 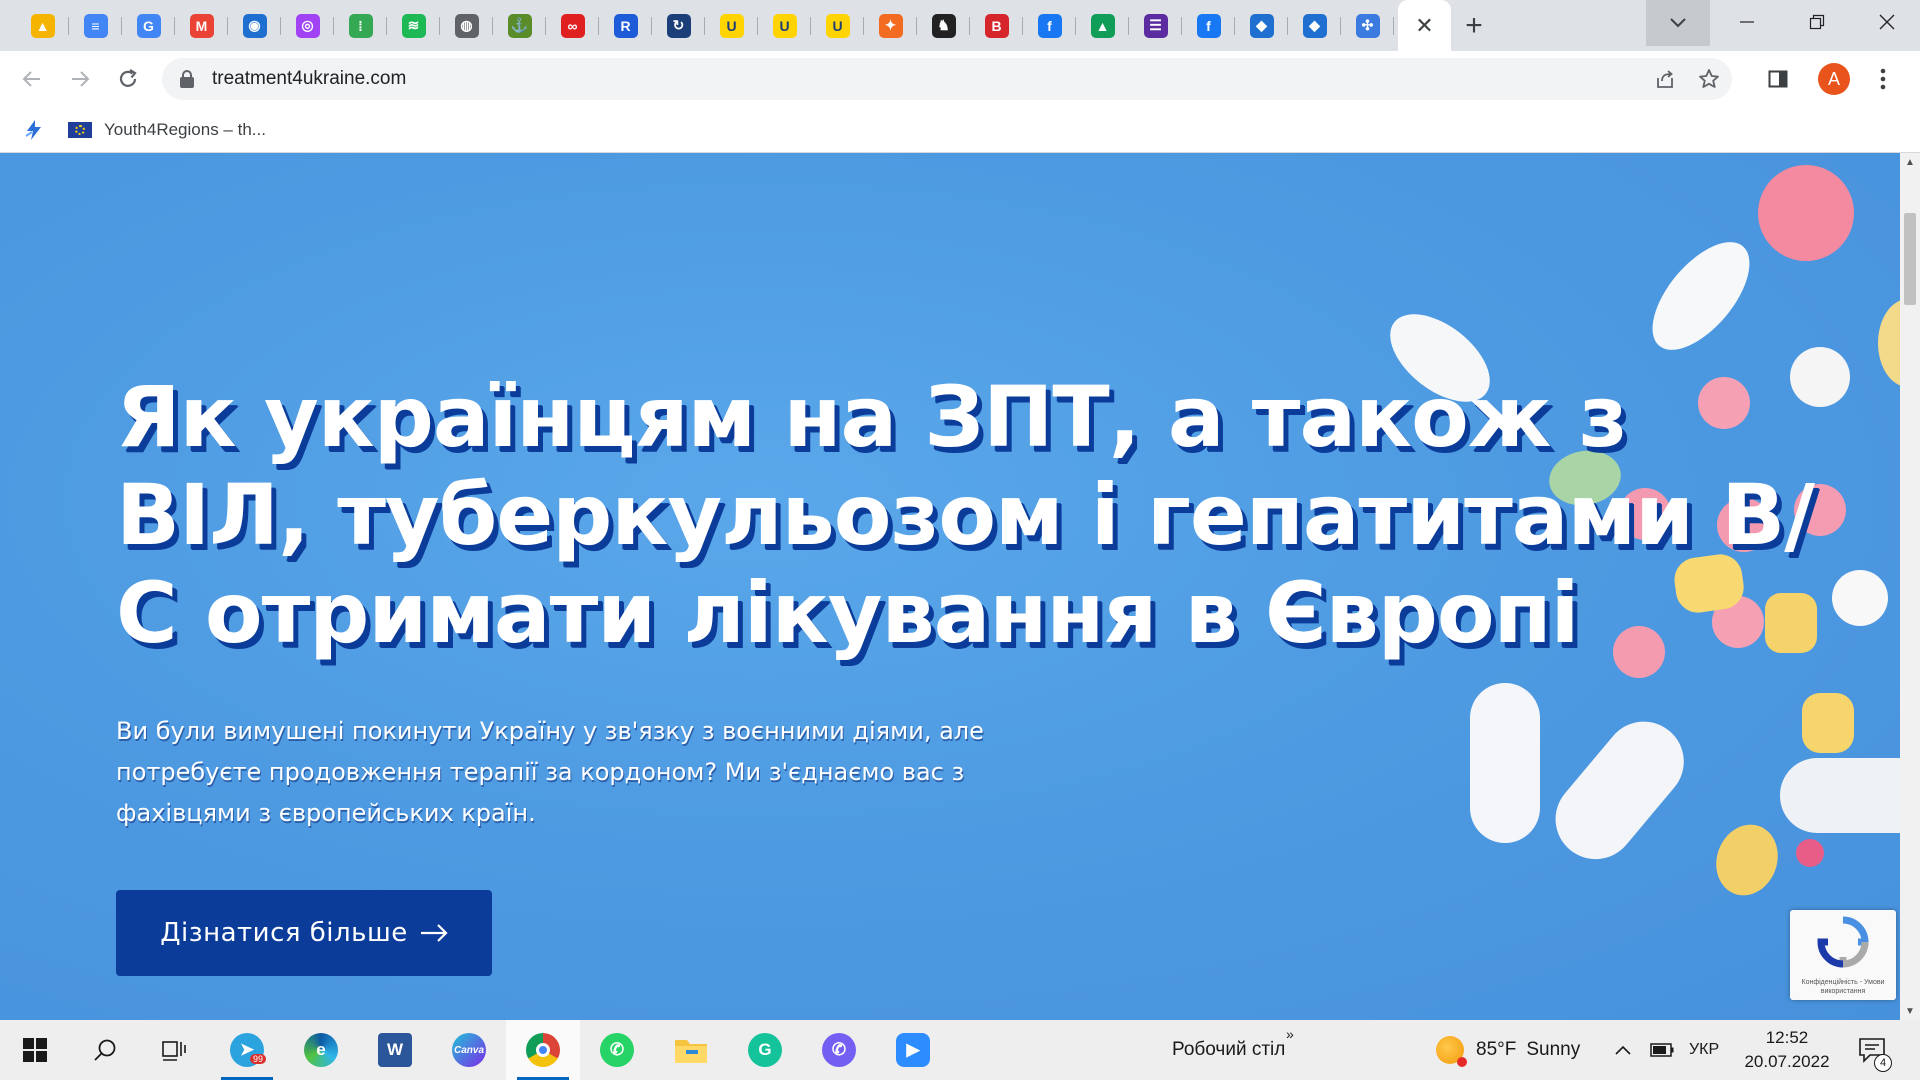 What do you see at coordinates (678, 25) in the screenshot?
I see `browser-tab: ↻` at bounding box center [678, 25].